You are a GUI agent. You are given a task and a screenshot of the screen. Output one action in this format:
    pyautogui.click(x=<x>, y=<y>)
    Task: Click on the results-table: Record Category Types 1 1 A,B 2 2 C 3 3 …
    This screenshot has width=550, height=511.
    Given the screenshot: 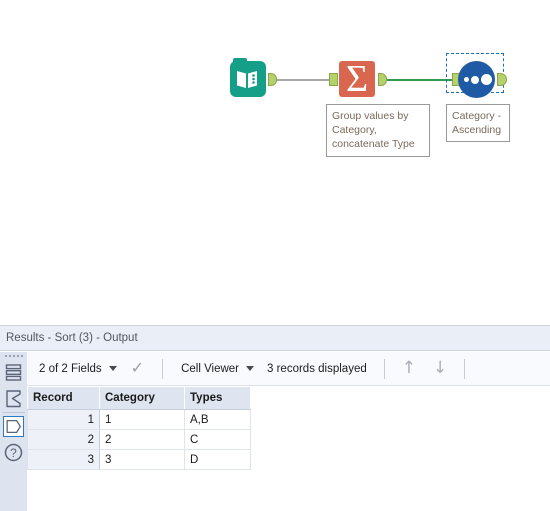 What is the action you would take?
    pyautogui.click(x=139, y=428)
    